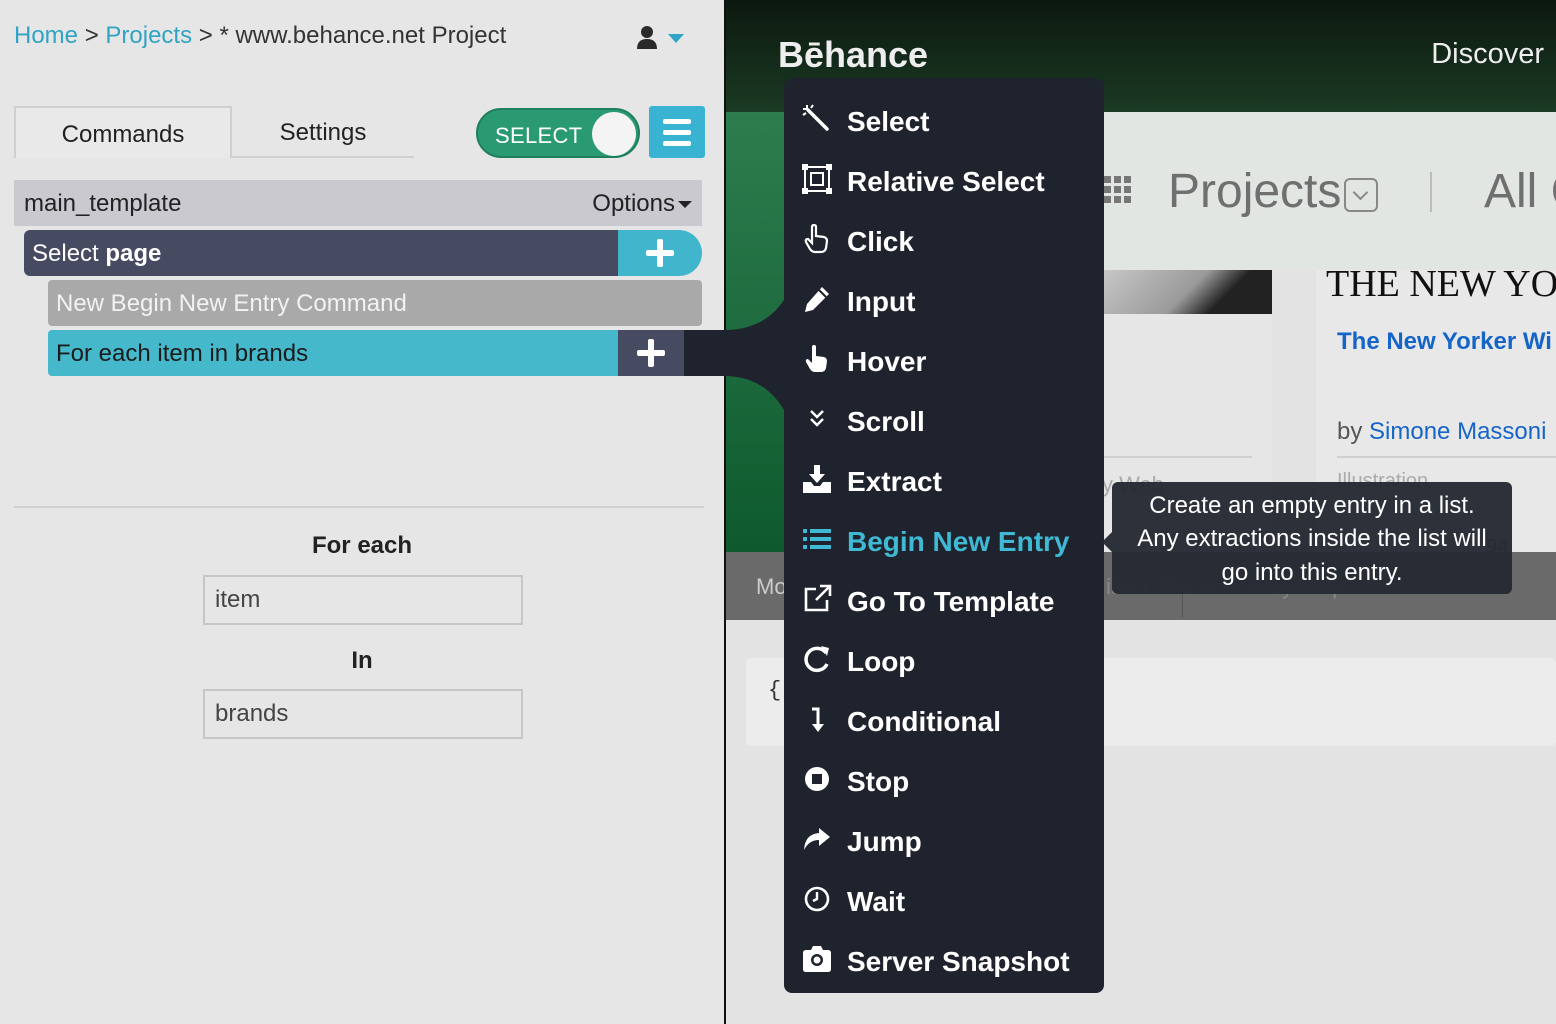 The width and height of the screenshot is (1556, 1024). I want to click on pointer-hand-icon, so click(816, 239).